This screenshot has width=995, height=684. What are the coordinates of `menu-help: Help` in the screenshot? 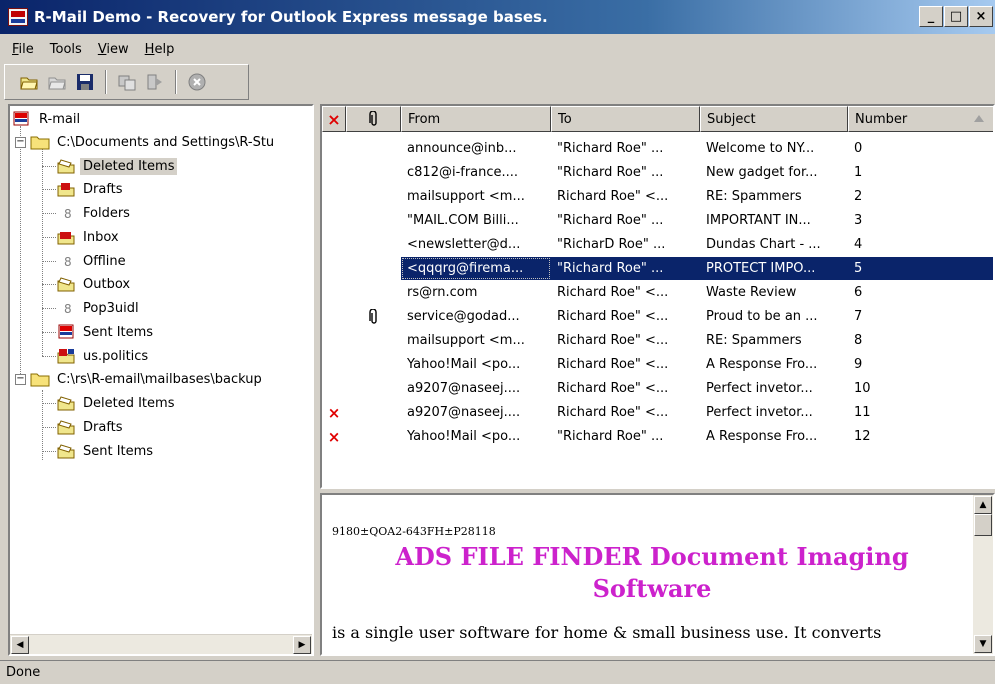 It's located at (160, 49).